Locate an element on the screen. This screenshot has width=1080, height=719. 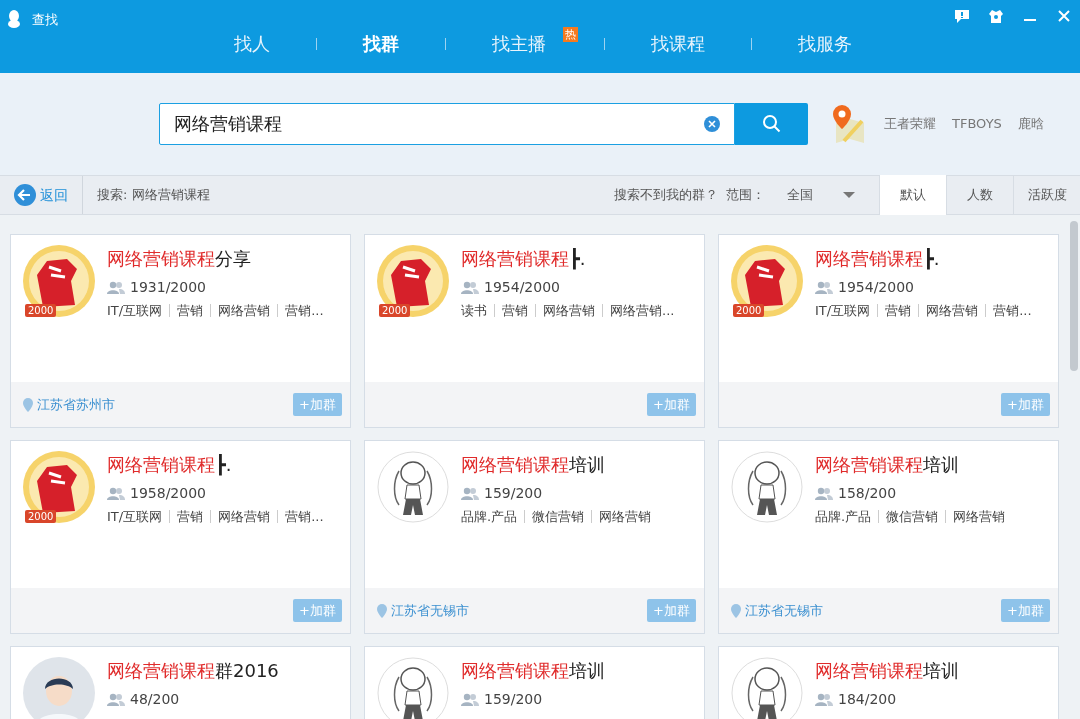
window-title: 查找 is located at coordinates (45, 20).